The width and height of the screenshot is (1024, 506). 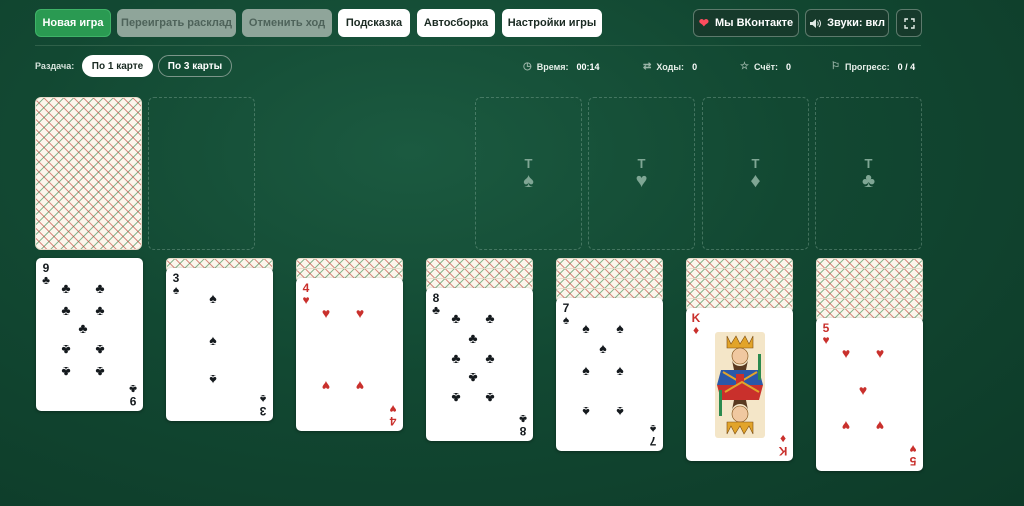 I want to click on foundation-clubs: Т ♣, so click(x=868, y=173).